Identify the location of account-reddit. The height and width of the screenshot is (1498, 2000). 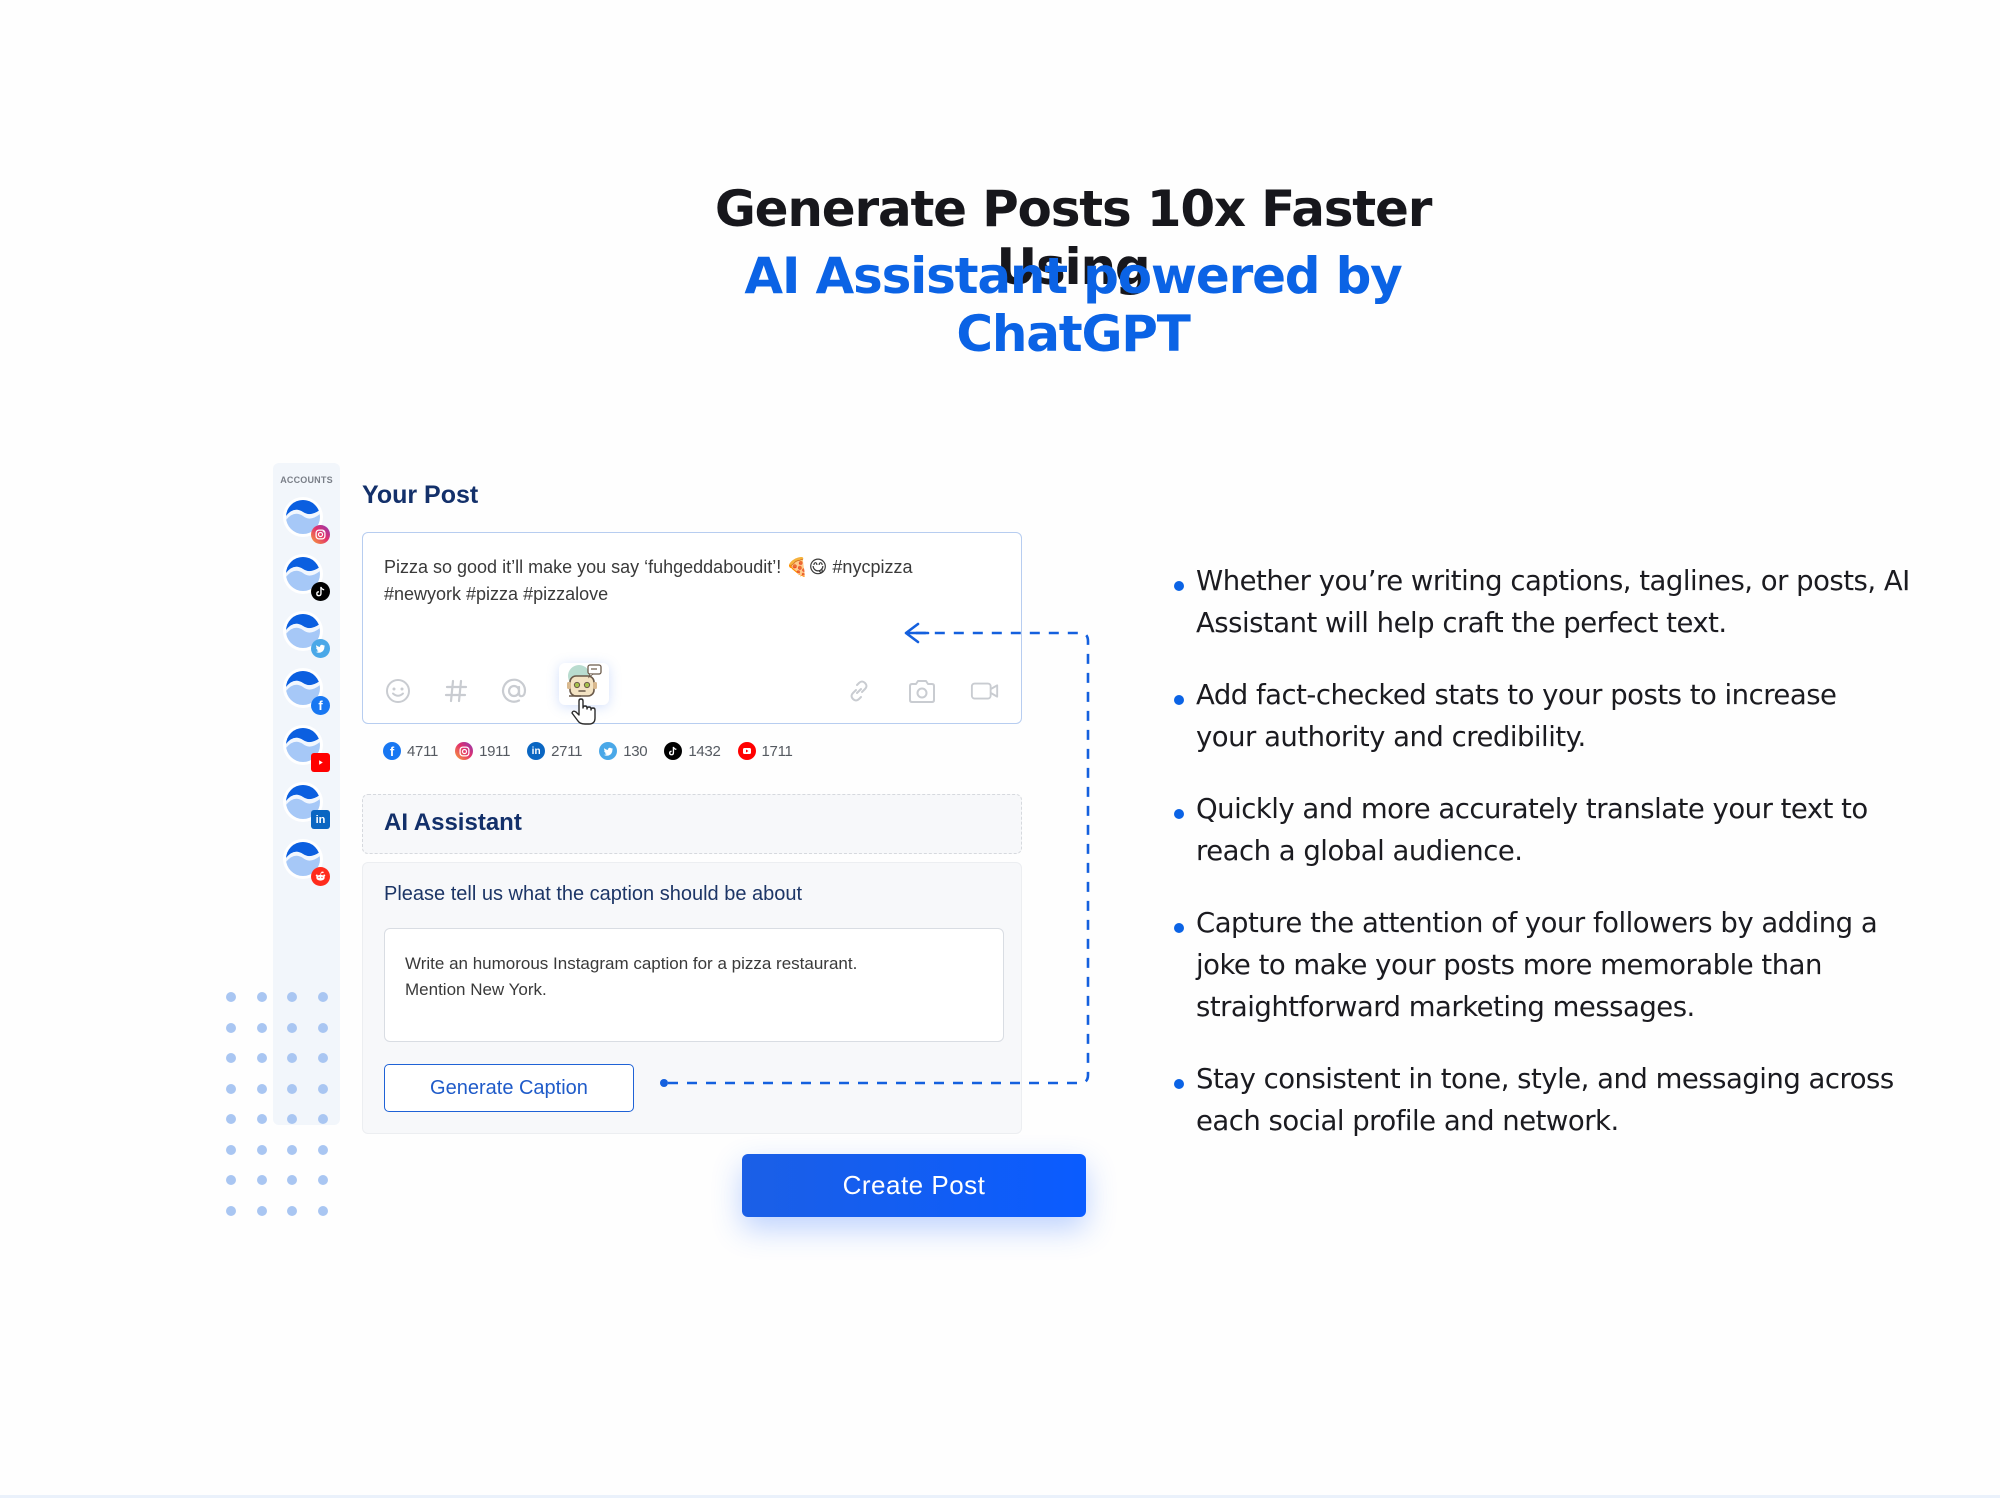
(308, 864).